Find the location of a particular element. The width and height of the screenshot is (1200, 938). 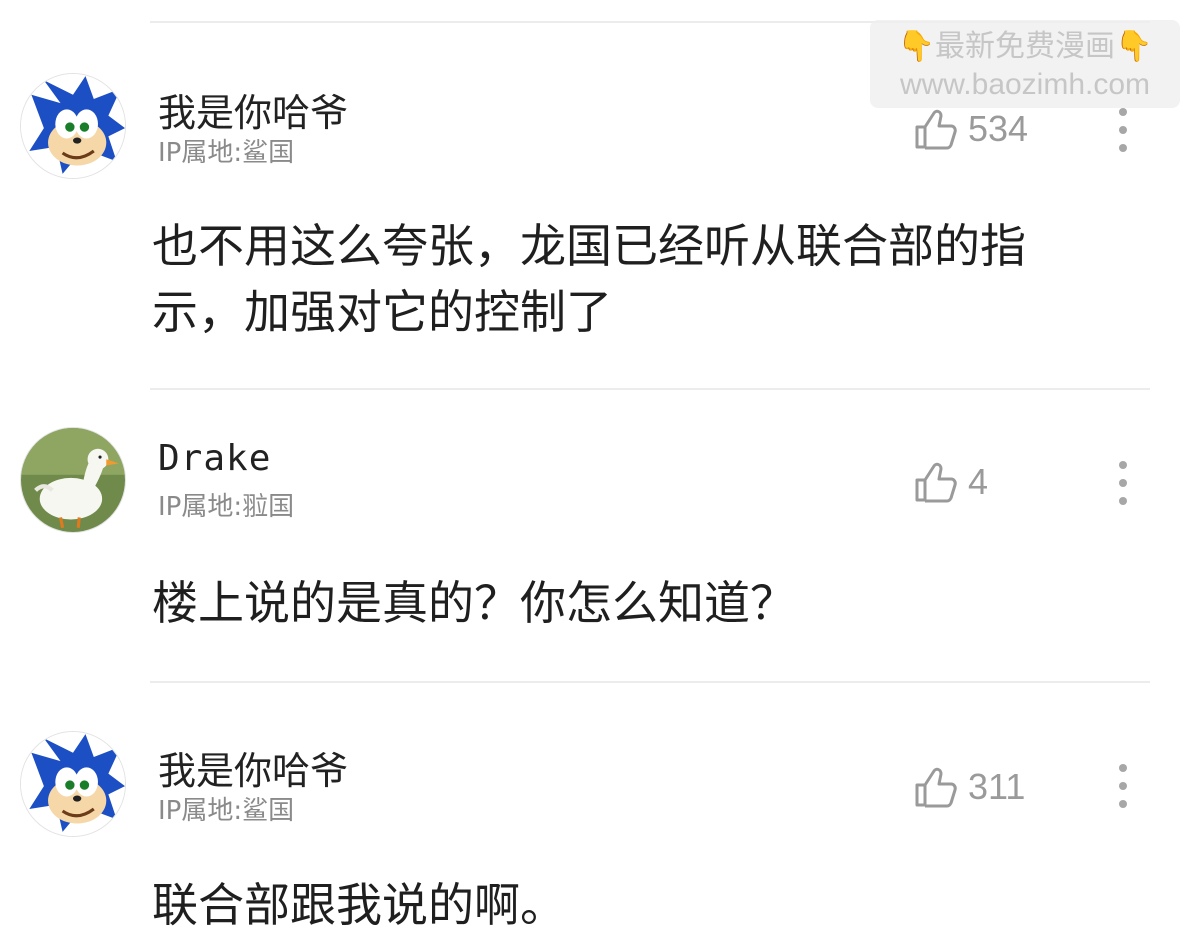

like-button: 534 is located at coordinates (970, 129).